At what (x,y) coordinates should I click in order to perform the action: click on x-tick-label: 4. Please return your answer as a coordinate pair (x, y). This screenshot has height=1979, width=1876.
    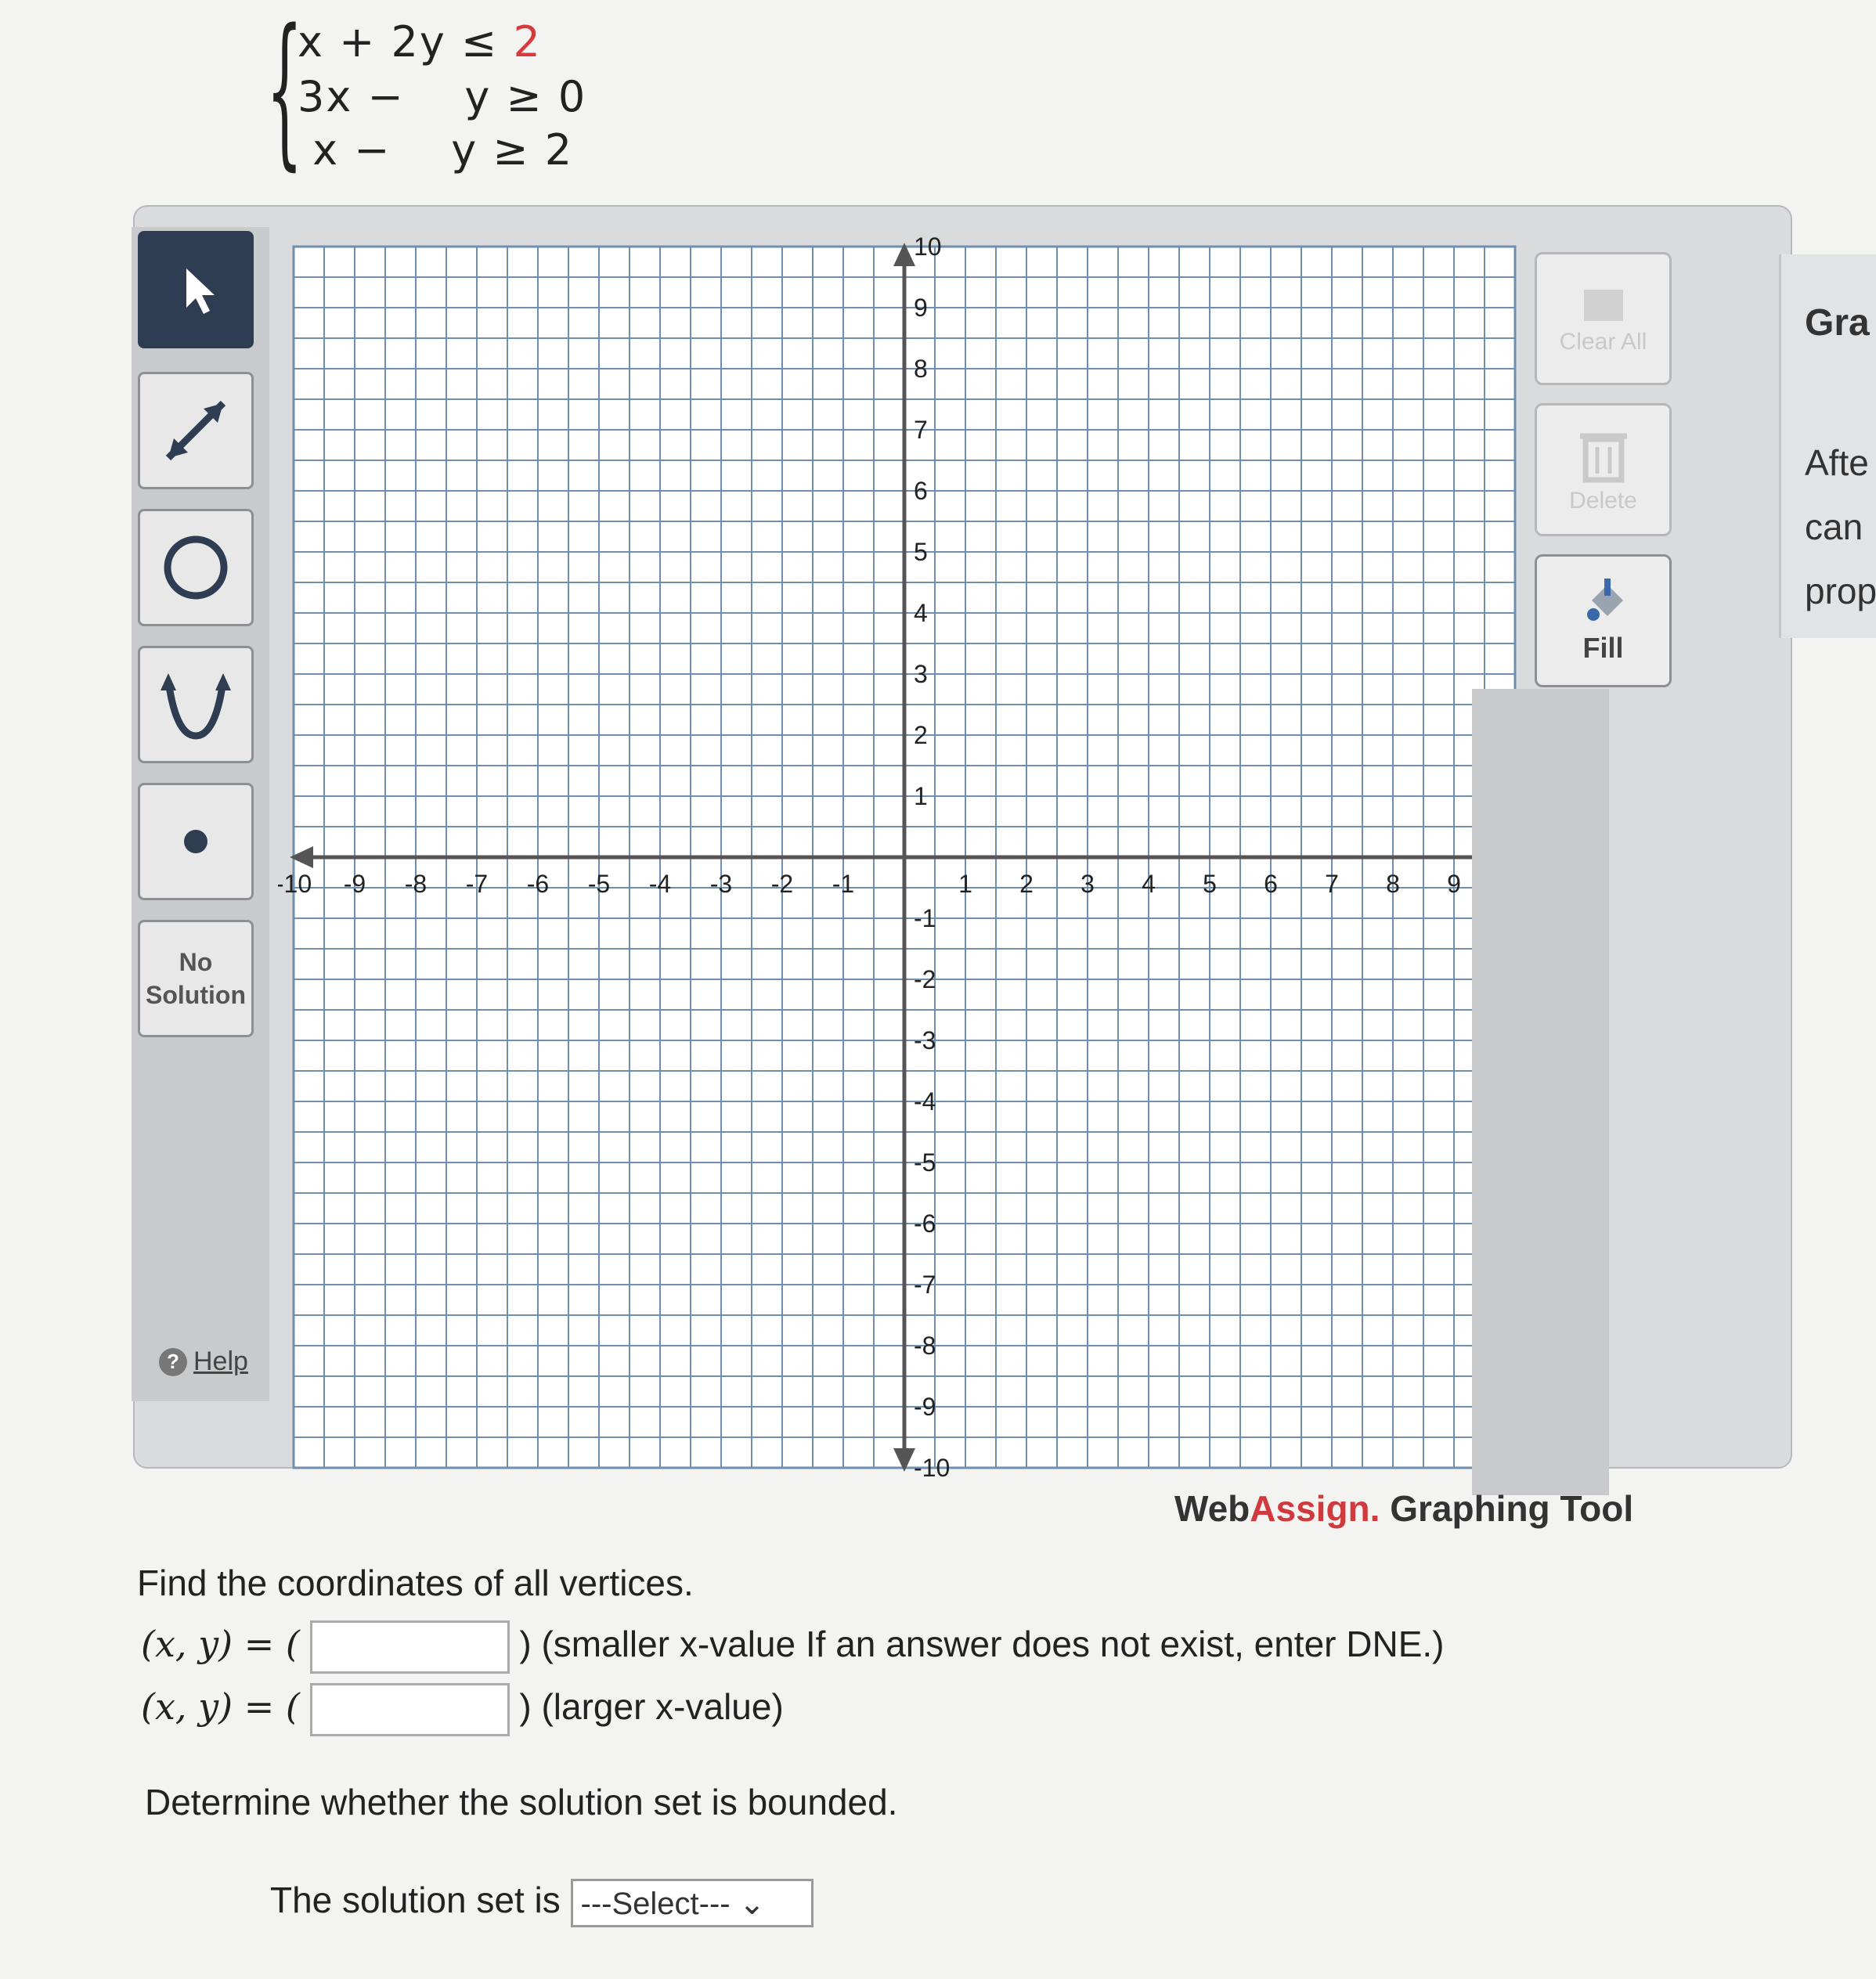
    Looking at the image, I should click on (1149, 884).